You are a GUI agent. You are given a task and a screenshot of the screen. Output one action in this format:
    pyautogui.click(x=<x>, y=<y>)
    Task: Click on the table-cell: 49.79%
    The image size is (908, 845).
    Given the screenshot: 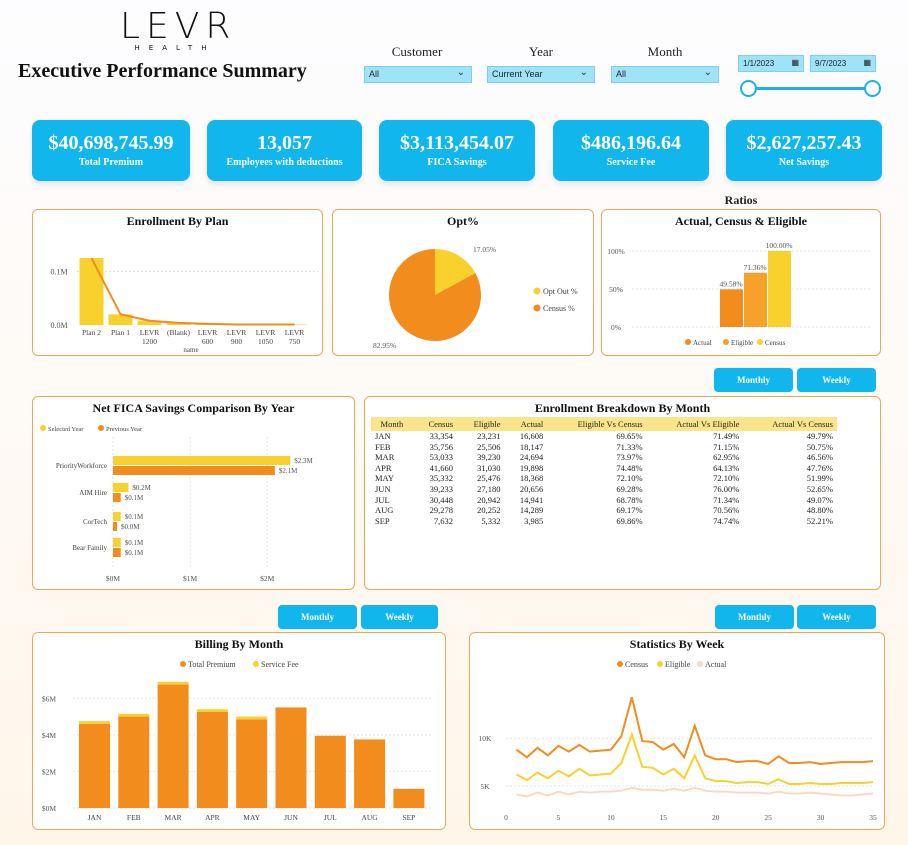 What is the action you would take?
    pyautogui.click(x=819, y=436)
    